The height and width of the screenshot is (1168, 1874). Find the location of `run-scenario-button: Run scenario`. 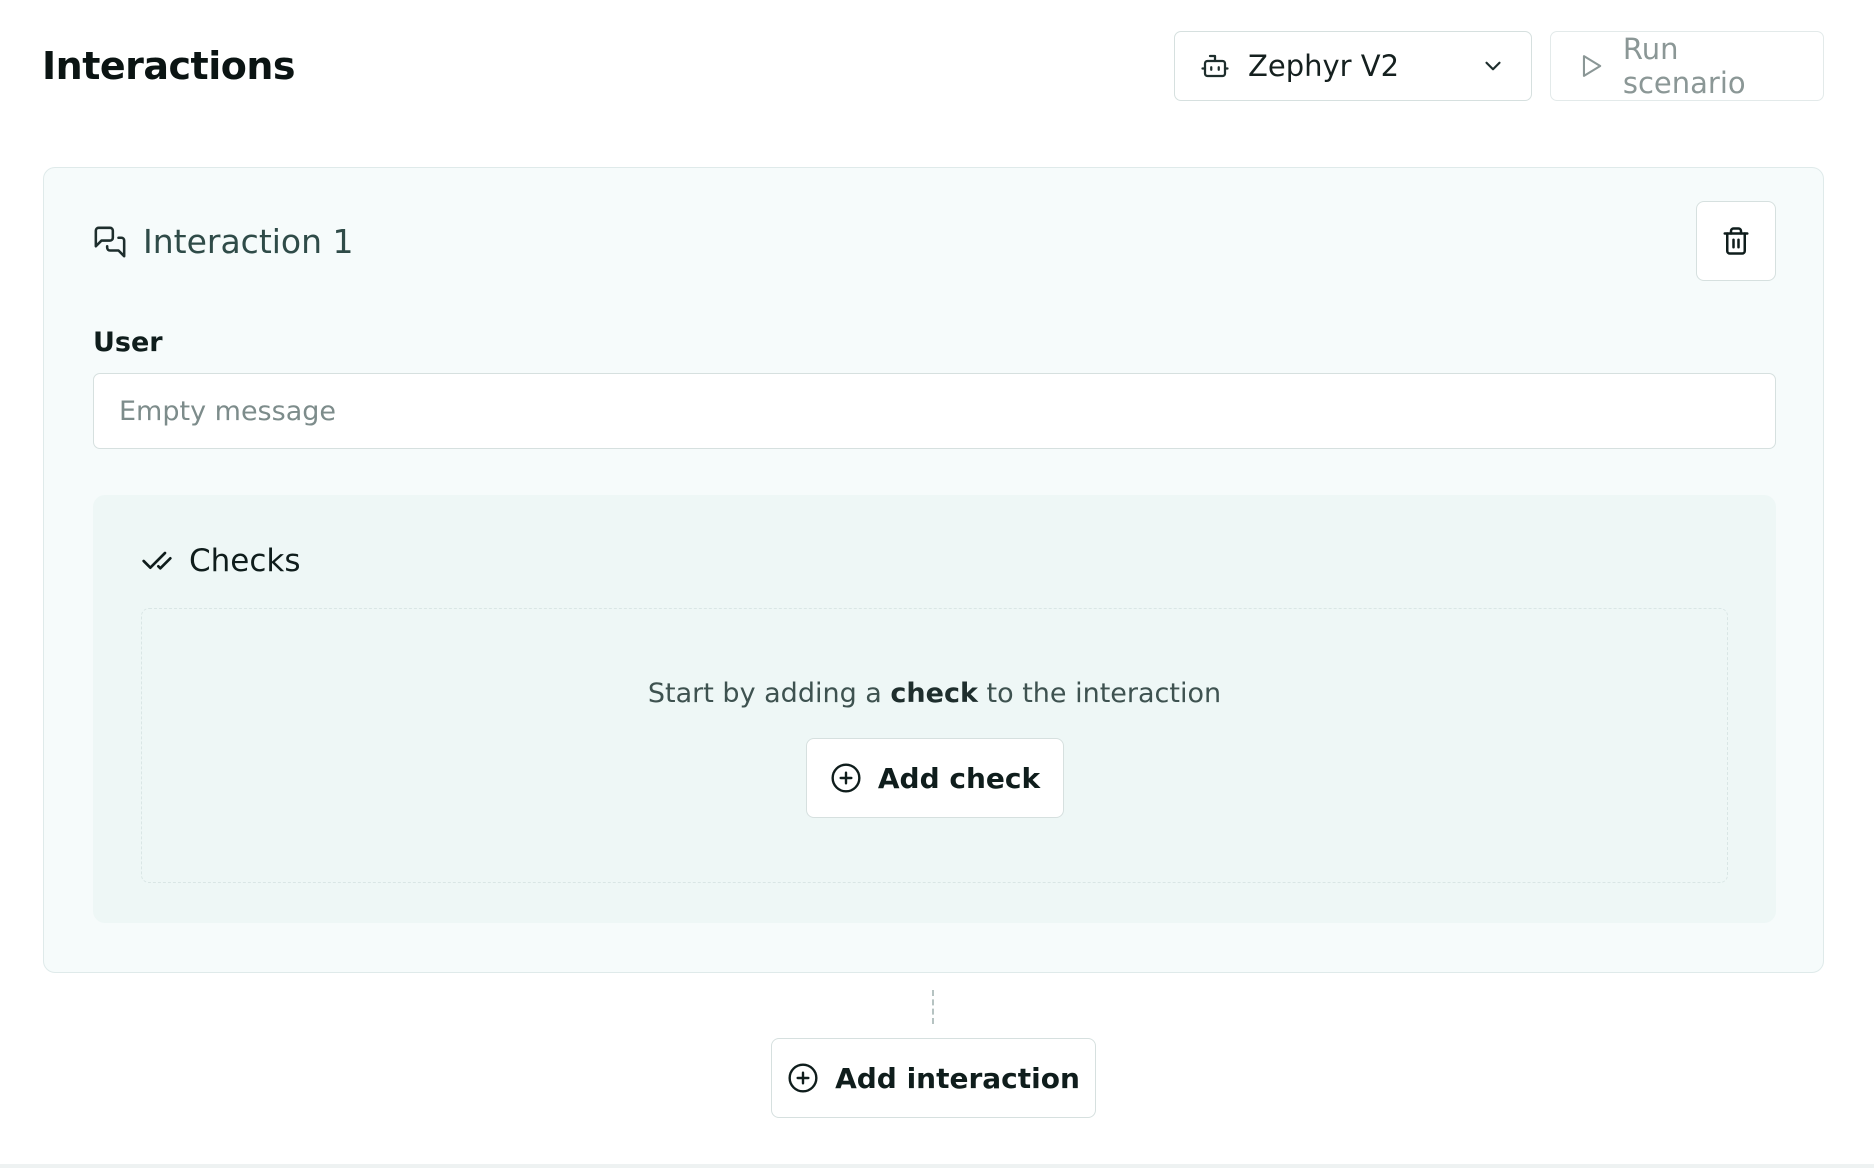

run-scenario-button: Run scenario is located at coordinates (1687, 66).